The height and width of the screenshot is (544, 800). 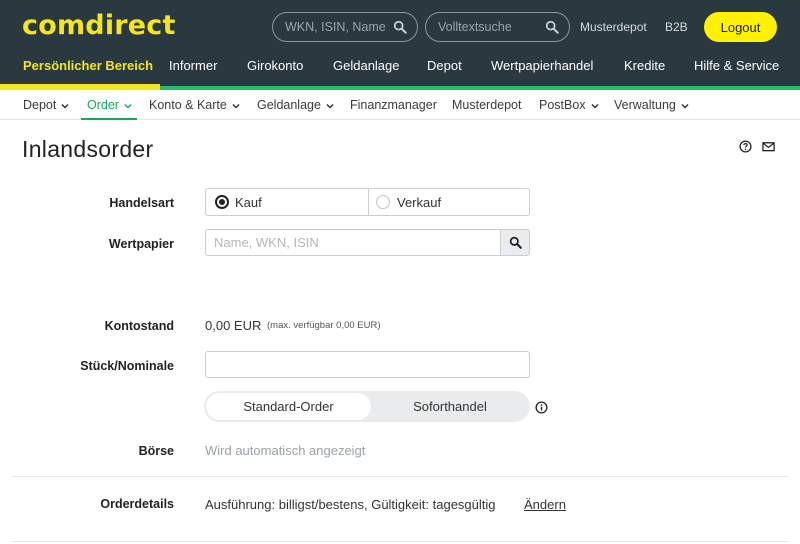 What do you see at coordinates (449, 202) in the screenshot?
I see `radio-option-verkauf: Verkauf` at bounding box center [449, 202].